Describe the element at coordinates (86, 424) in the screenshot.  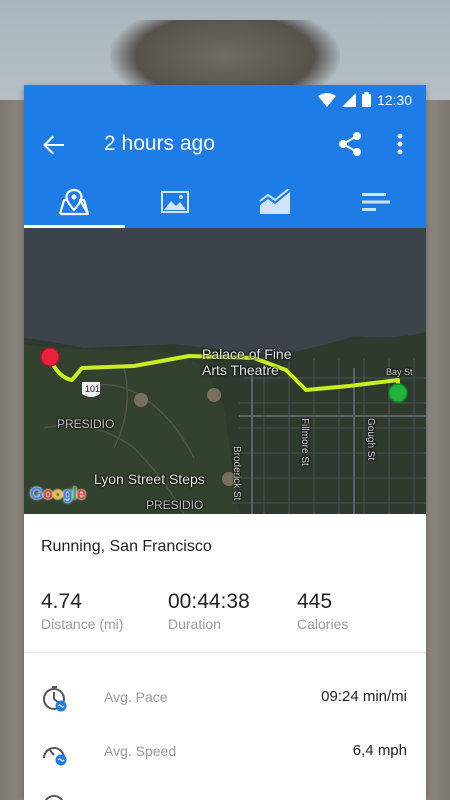
I see `area-label-presidio: PRESIDIO` at that location.